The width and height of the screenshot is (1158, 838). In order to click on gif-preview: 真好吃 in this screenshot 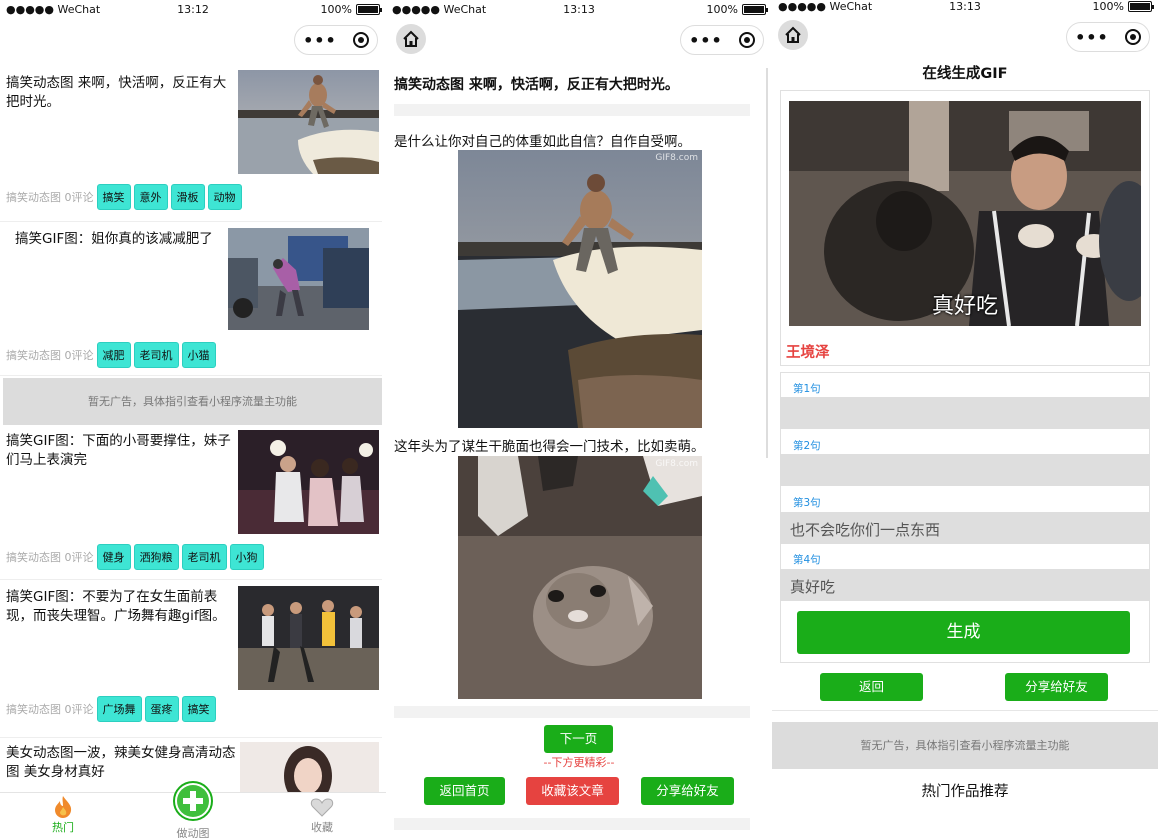, I will do `click(965, 213)`.